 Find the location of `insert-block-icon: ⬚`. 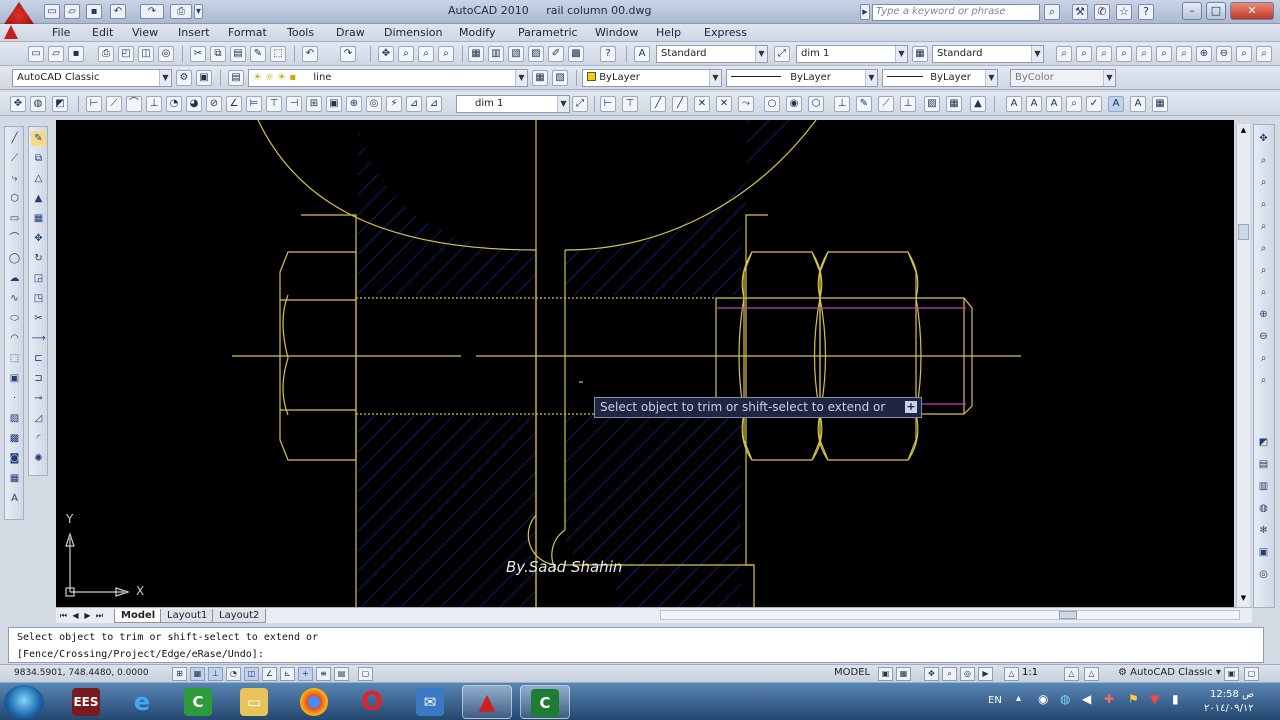

insert-block-icon: ⬚ is located at coordinates (14, 358).